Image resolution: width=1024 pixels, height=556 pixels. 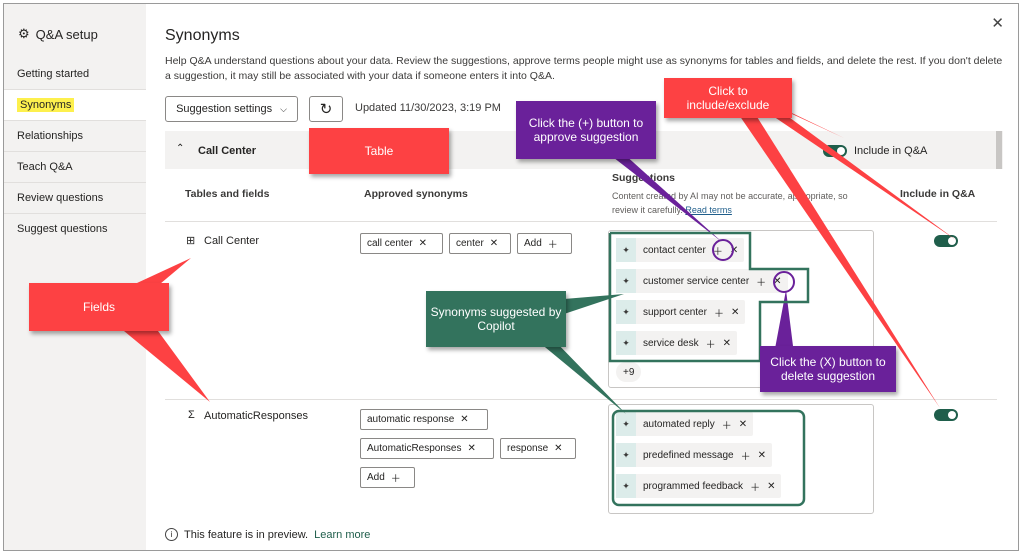 I want to click on page-title: Synonyms, so click(x=202, y=35).